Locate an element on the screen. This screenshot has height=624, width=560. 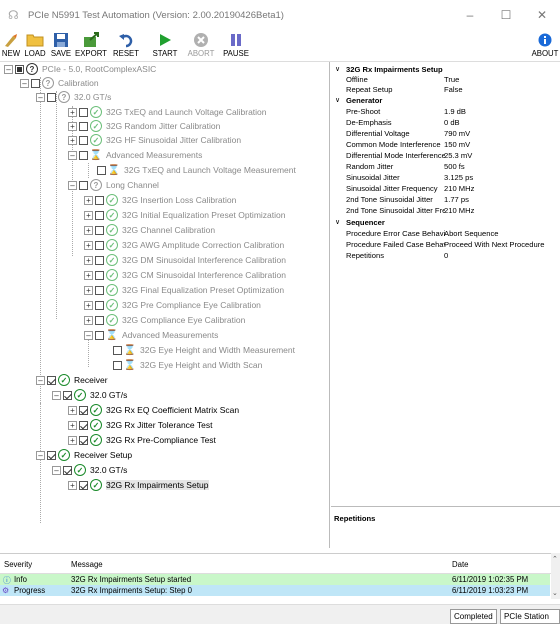
prop-value: 0 dB is located at coordinates (452, 122).